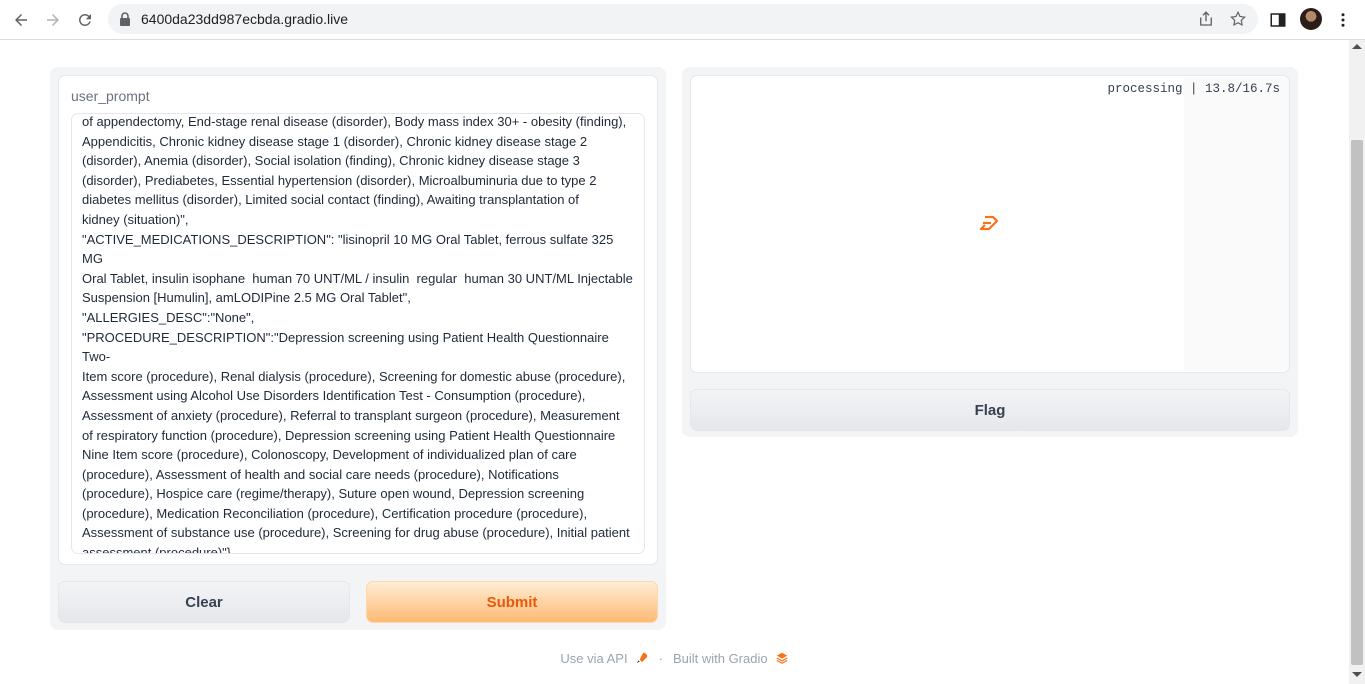  I want to click on reload-icon, so click(84, 19).